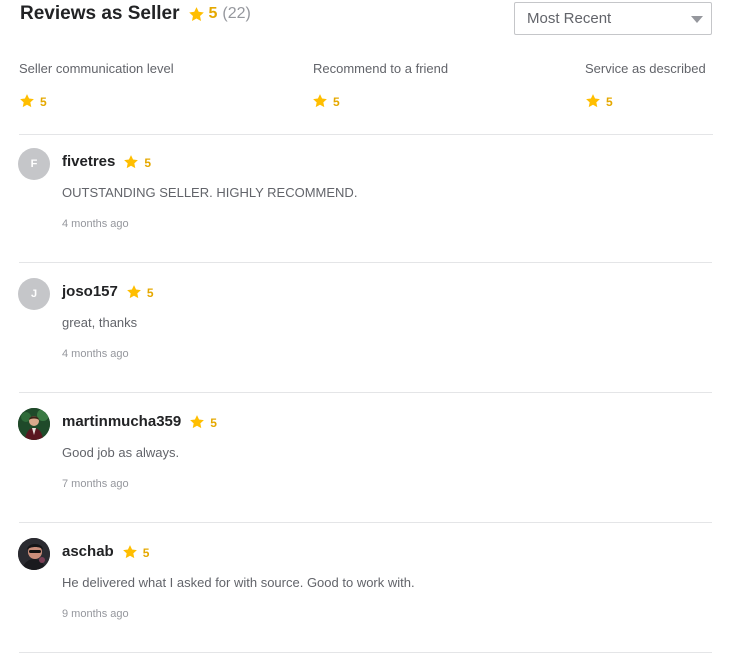  I want to click on sort-dropdown: Most Recent, so click(613, 18).